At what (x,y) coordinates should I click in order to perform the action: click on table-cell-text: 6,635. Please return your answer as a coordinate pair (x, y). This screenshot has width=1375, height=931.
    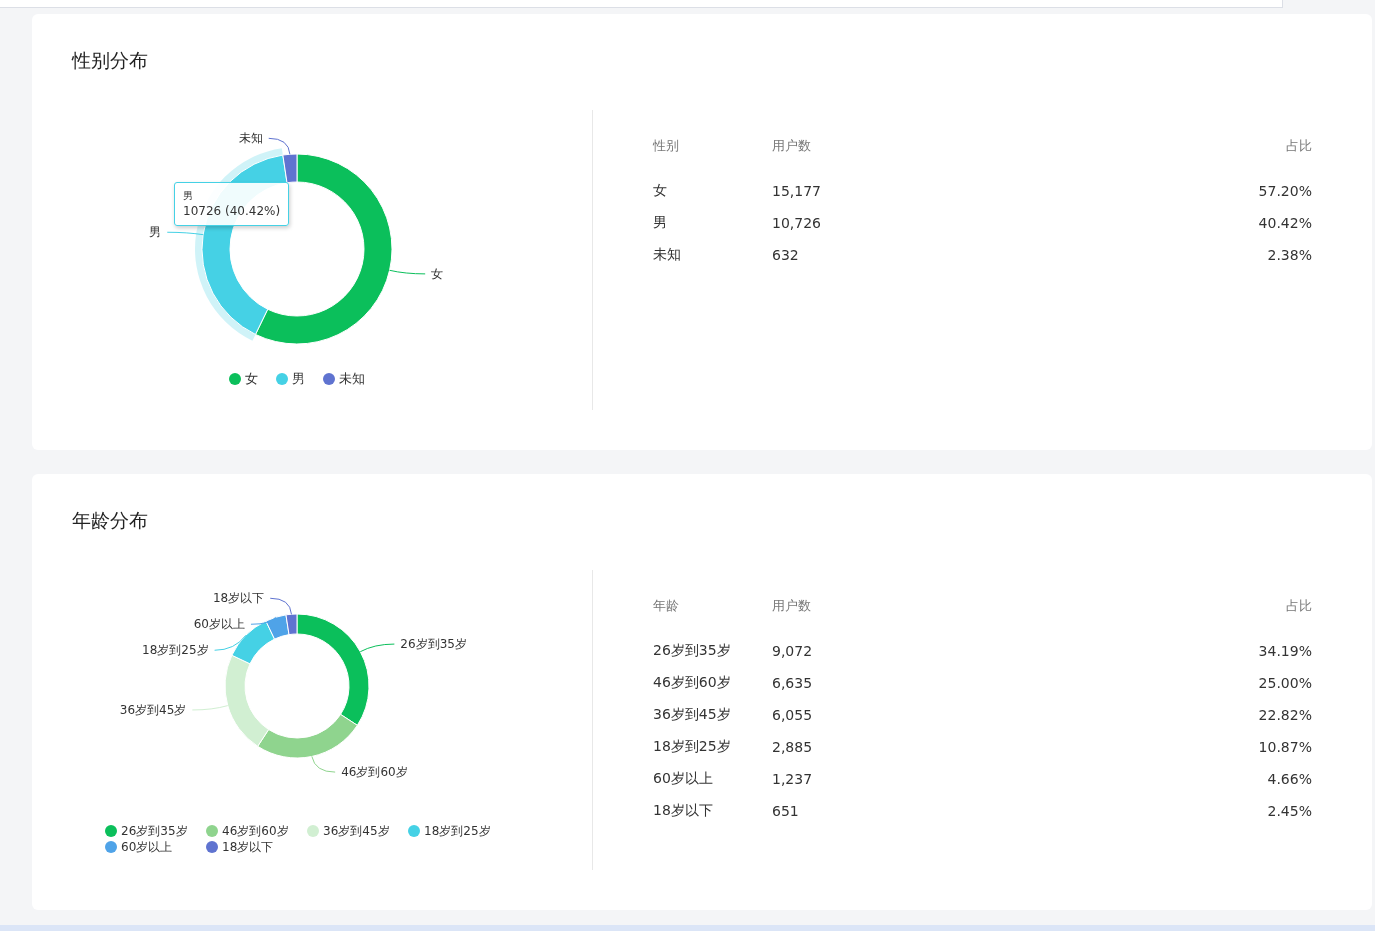
    Looking at the image, I should click on (793, 683).